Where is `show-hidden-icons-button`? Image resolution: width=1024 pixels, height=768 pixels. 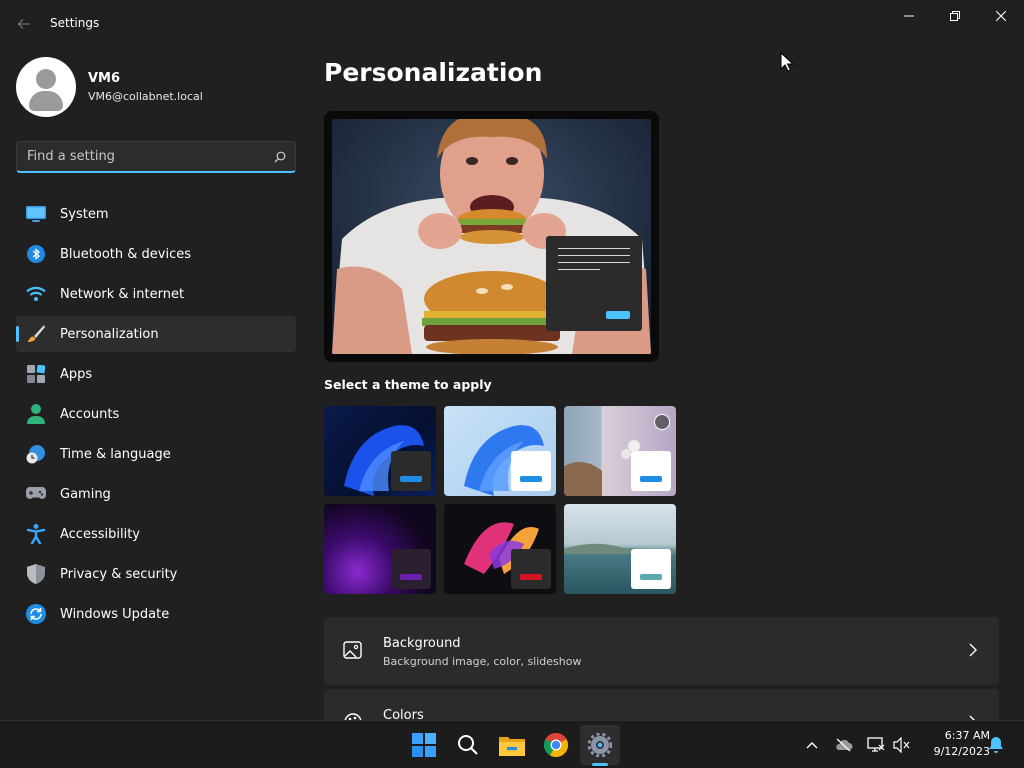 show-hidden-icons-button is located at coordinates (812, 745).